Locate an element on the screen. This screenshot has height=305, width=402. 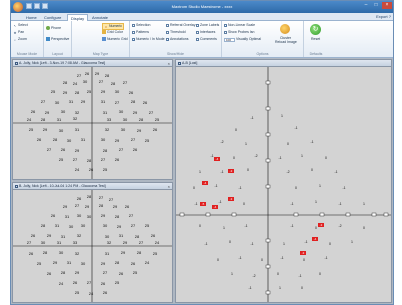
numeric-map-button: # Numeric is located at coordinates (113, 26).